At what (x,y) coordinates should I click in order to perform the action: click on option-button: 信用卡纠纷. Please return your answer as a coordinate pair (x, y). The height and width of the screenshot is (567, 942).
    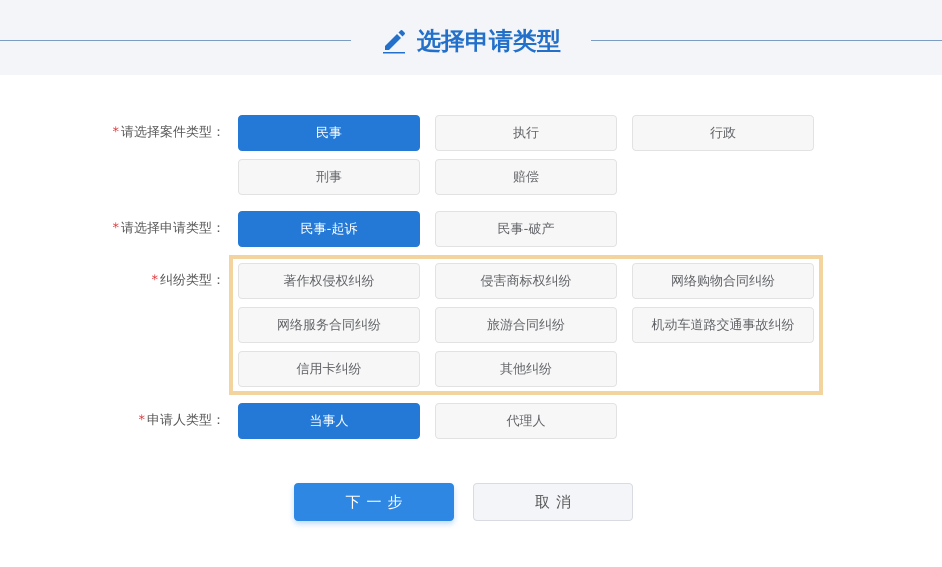
    Looking at the image, I should click on (329, 369).